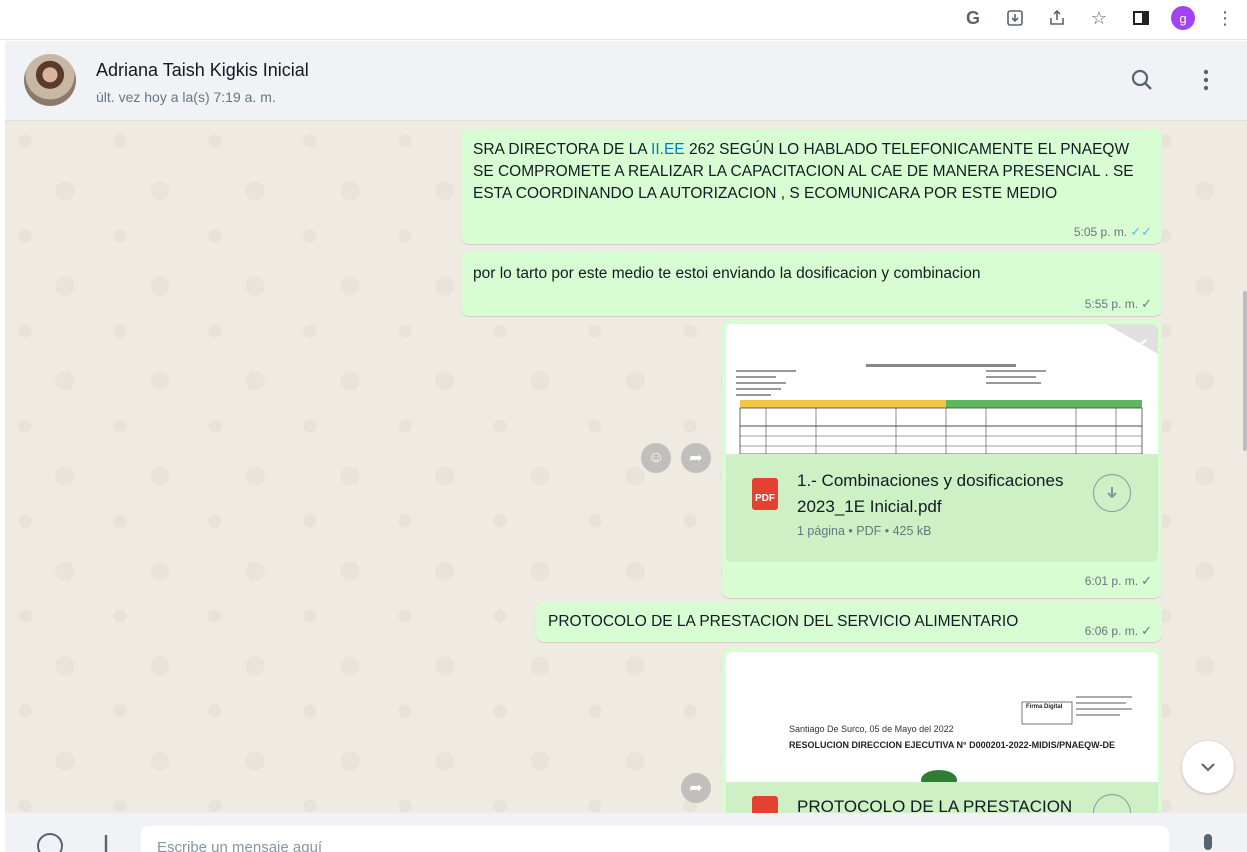 This screenshot has width=1247, height=852. What do you see at coordinates (1118, 303) in the screenshot?
I see `message-time: 5:55 p. m. ✓` at bounding box center [1118, 303].